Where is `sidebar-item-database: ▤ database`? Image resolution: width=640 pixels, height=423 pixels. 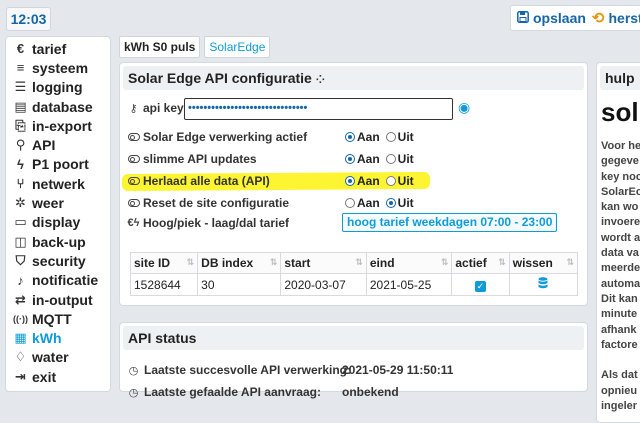
sidebar-item-database: ▤ database is located at coordinates (58, 106).